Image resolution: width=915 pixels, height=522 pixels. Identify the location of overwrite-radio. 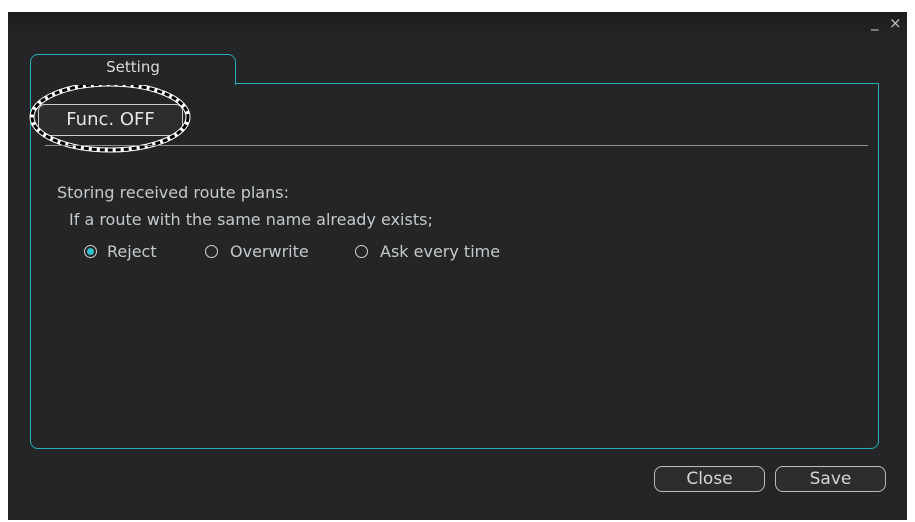
(211, 251).